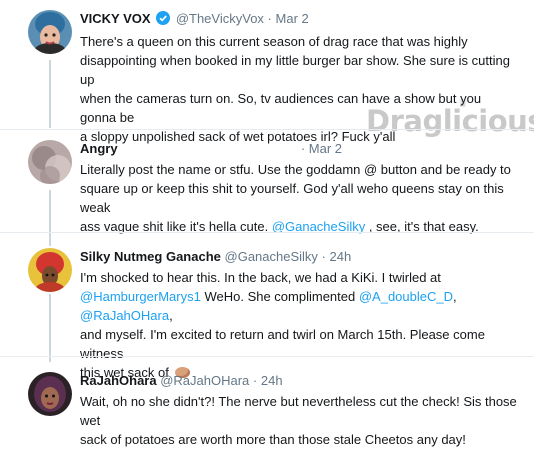 This screenshot has width=534, height=462. I want to click on author-handle: @TheVickyVox, so click(220, 18).